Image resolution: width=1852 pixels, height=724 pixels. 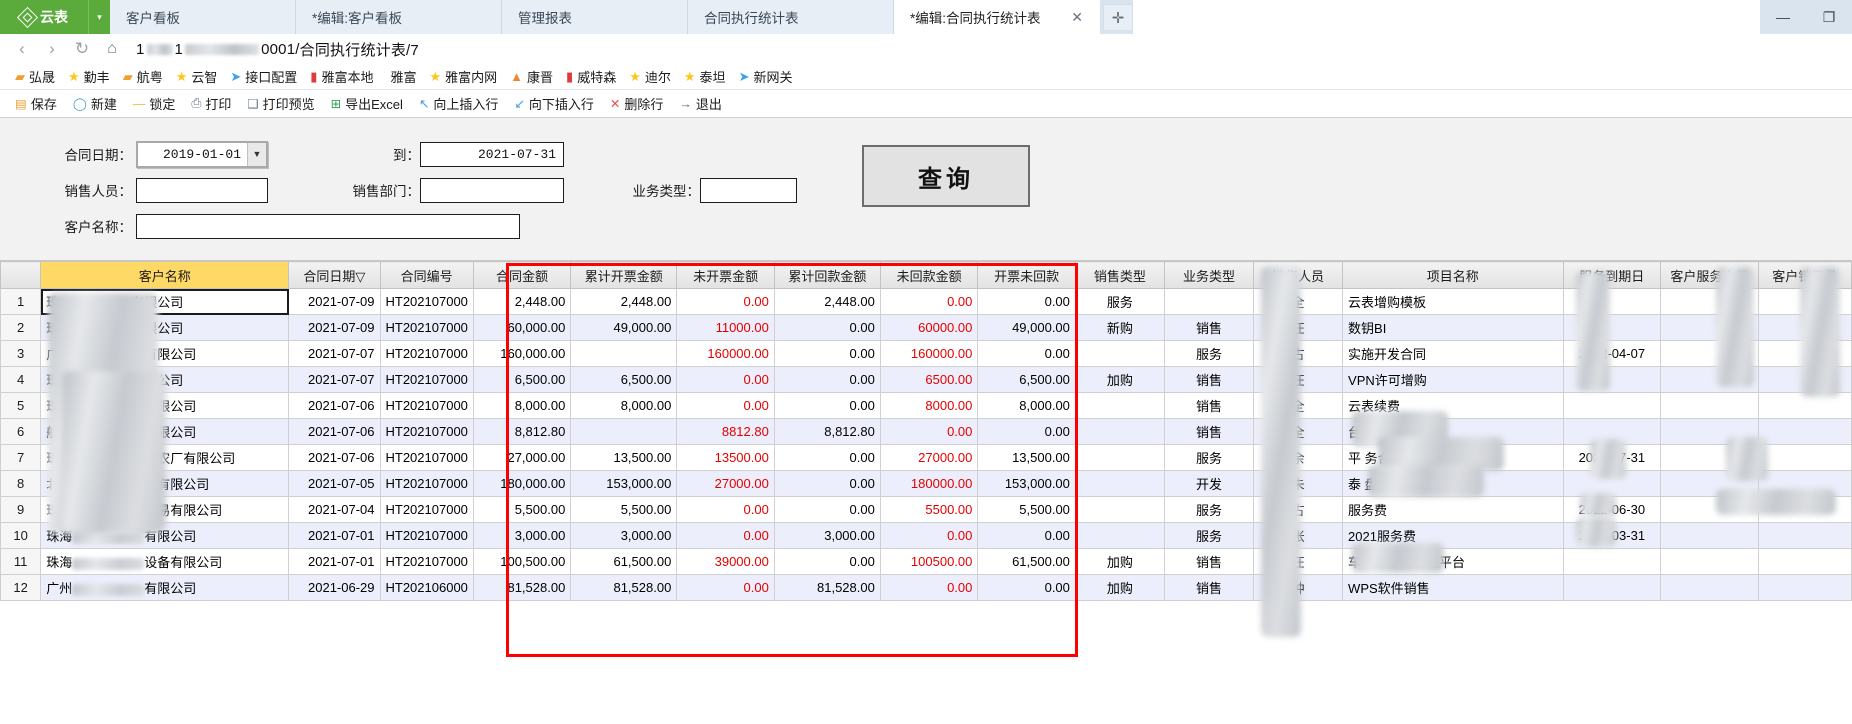 What do you see at coordinates (929, 483) in the screenshot?
I see `cell-unrecv: 180000.00` at bounding box center [929, 483].